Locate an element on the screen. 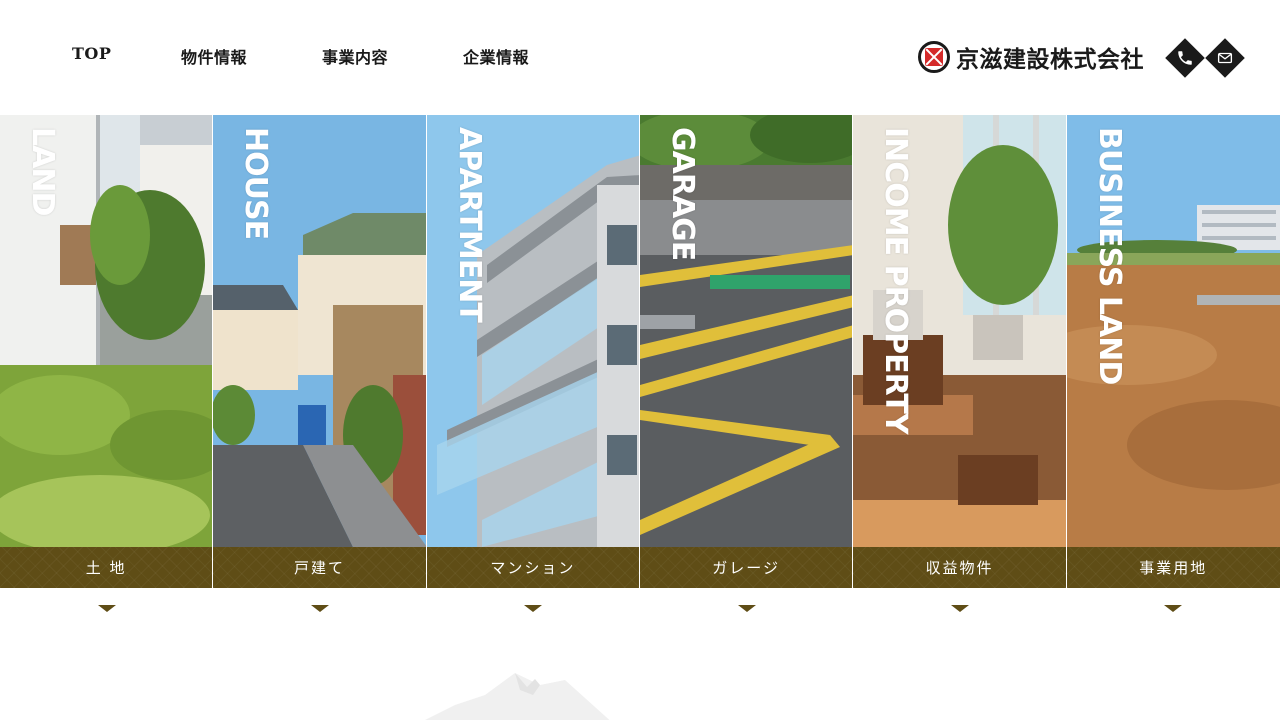 The image size is (1280, 720). category-garage: GARAGE ガレージ is located at coordinates (746, 351).